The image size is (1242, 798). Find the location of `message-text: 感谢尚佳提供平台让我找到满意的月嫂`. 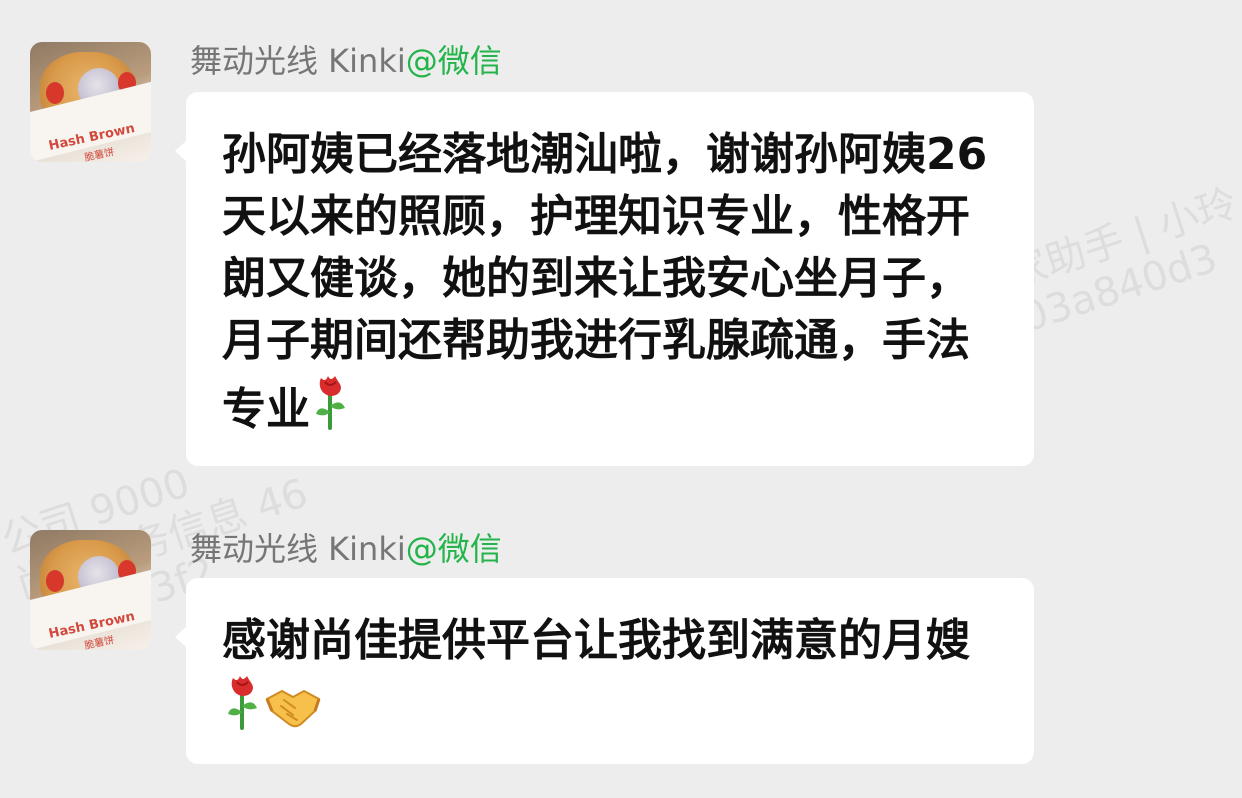

message-text: 感谢尚佳提供平台让我找到满意的月嫂 is located at coordinates (596, 640).